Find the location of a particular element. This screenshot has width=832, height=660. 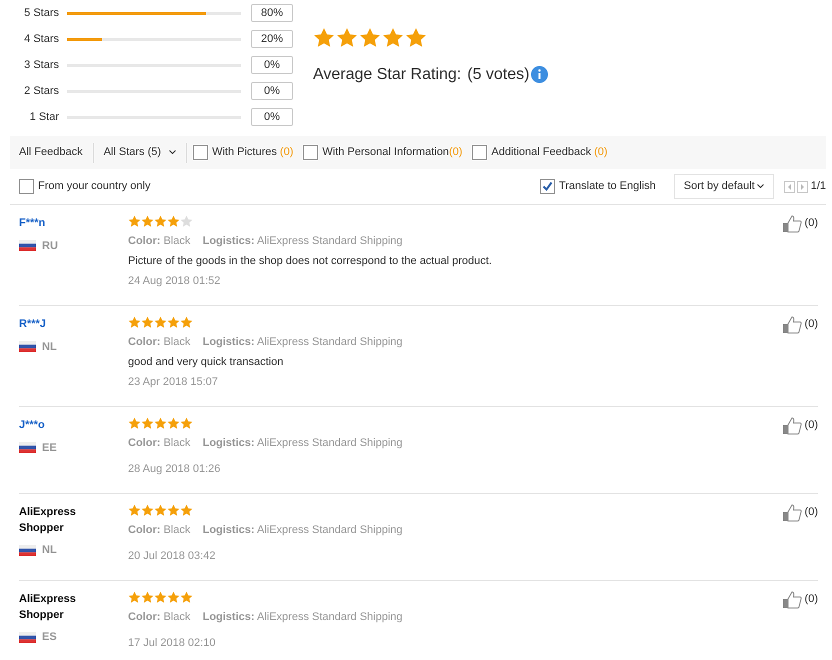

percent-value: 20% is located at coordinates (272, 39).